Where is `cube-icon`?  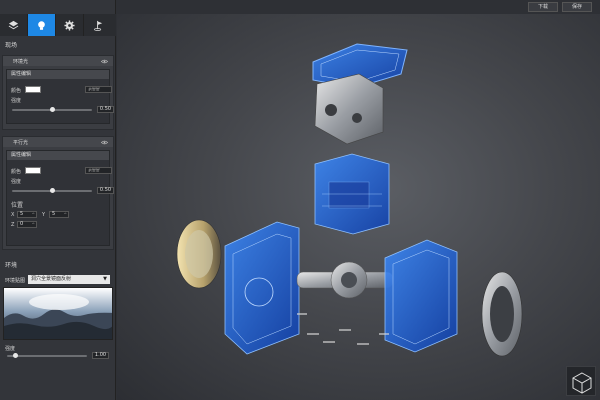
cube-icon is located at coordinates (582, 383).